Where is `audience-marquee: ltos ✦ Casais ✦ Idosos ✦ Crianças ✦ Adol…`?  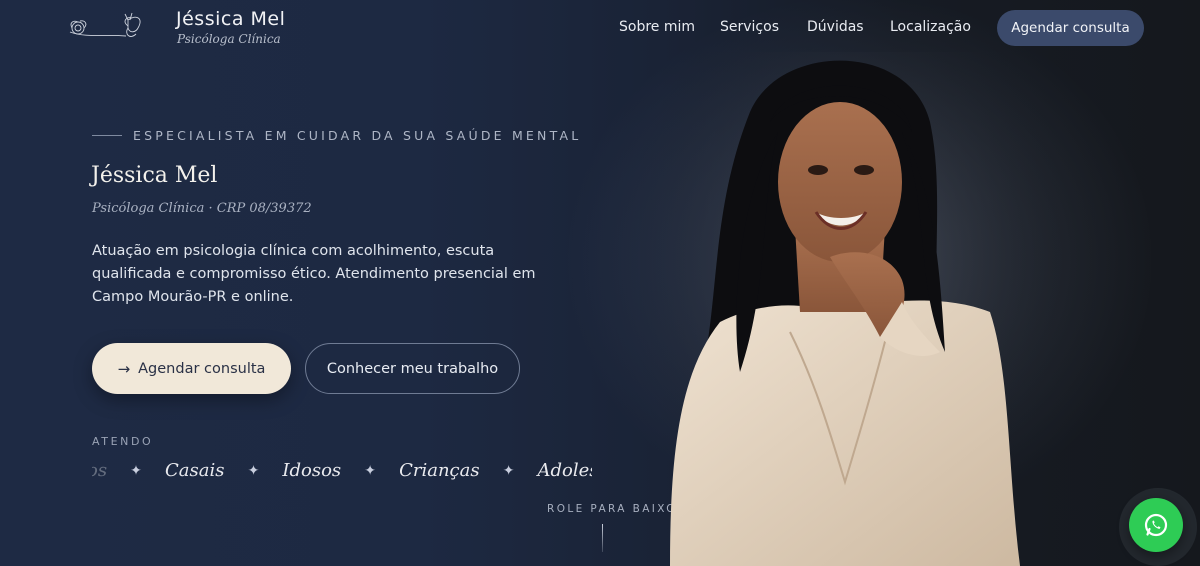 audience-marquee: ltos ✦ Casais ✦ Idosos ✦ Crianças ✦ Adol… is located at coordinates (342, 476).